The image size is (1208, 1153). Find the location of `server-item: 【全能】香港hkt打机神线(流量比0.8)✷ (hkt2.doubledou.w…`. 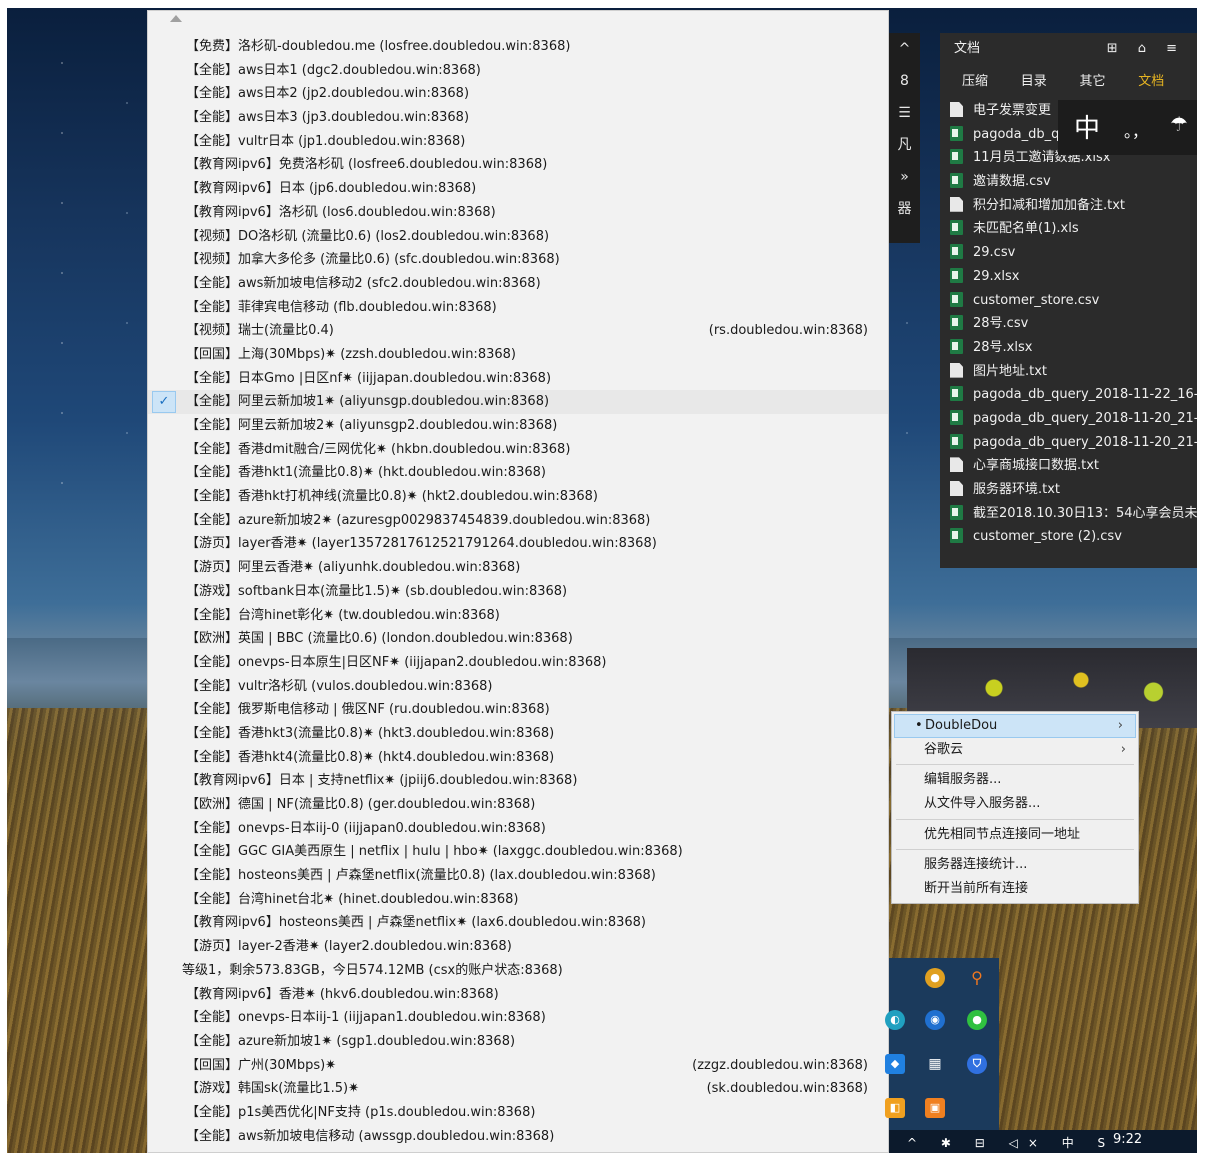

server-item: 【全能】香港hkt打机神线(流量比0.8)✷ (hkt2.doubledou.w… is located at coordinates (518, 497).